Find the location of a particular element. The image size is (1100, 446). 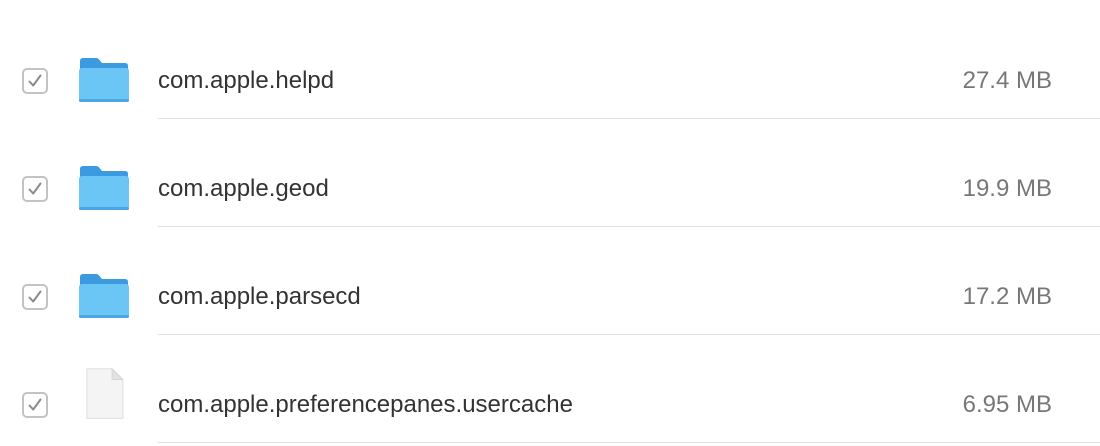

file-name: com.apple.helpd is located at coordinates (246, 80).